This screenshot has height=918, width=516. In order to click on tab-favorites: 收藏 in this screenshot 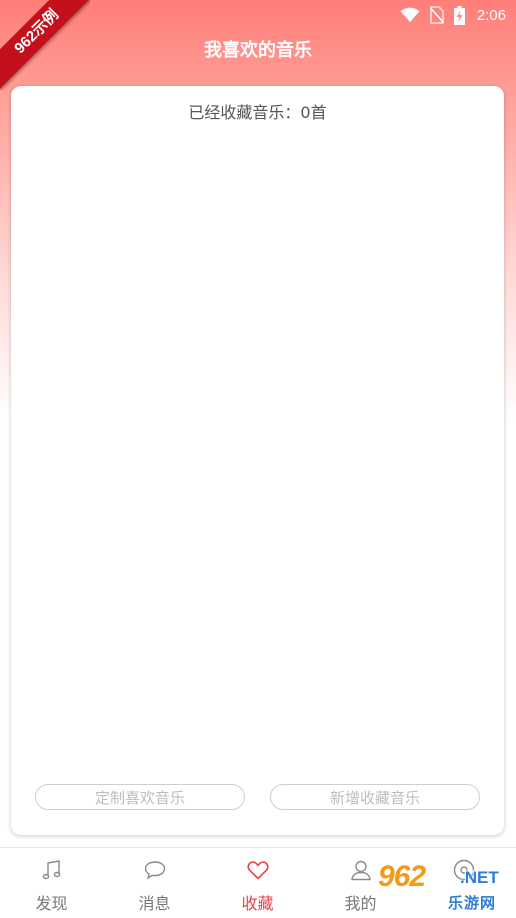, I will do `click(257, 883)`.